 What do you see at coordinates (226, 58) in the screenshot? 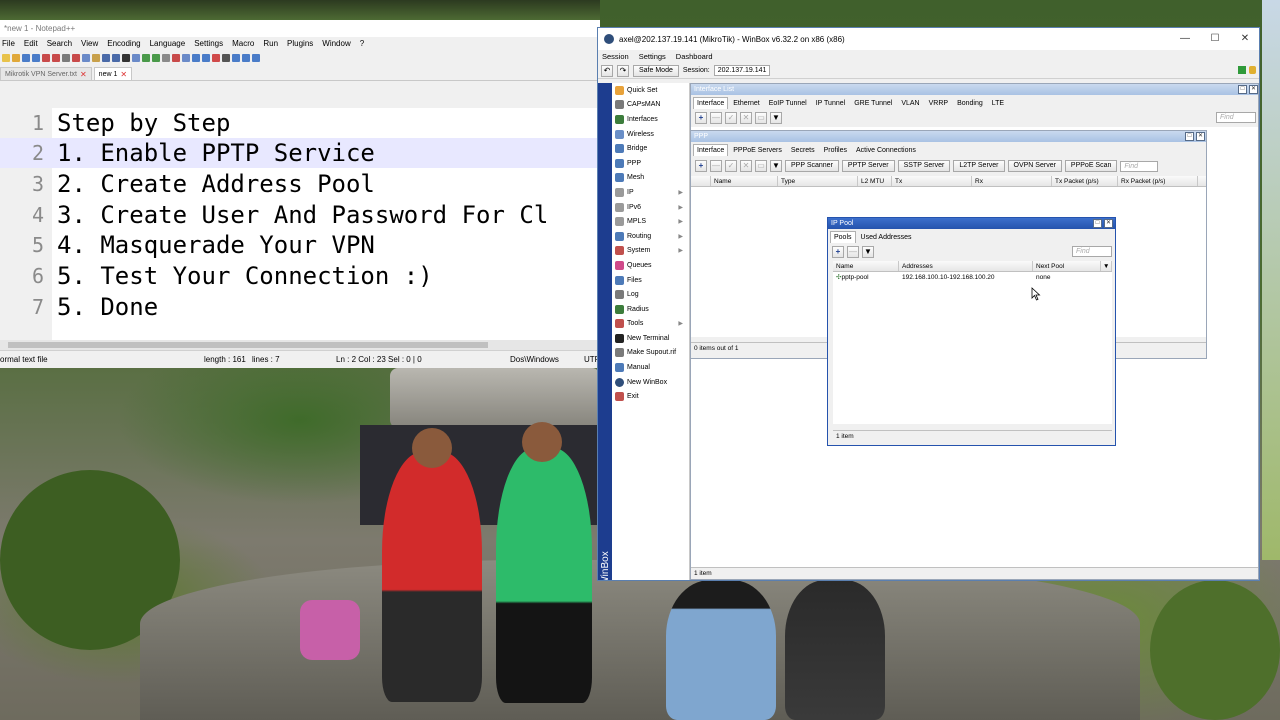
I see `stop-macro-icon` at bounding box center [226, 58].